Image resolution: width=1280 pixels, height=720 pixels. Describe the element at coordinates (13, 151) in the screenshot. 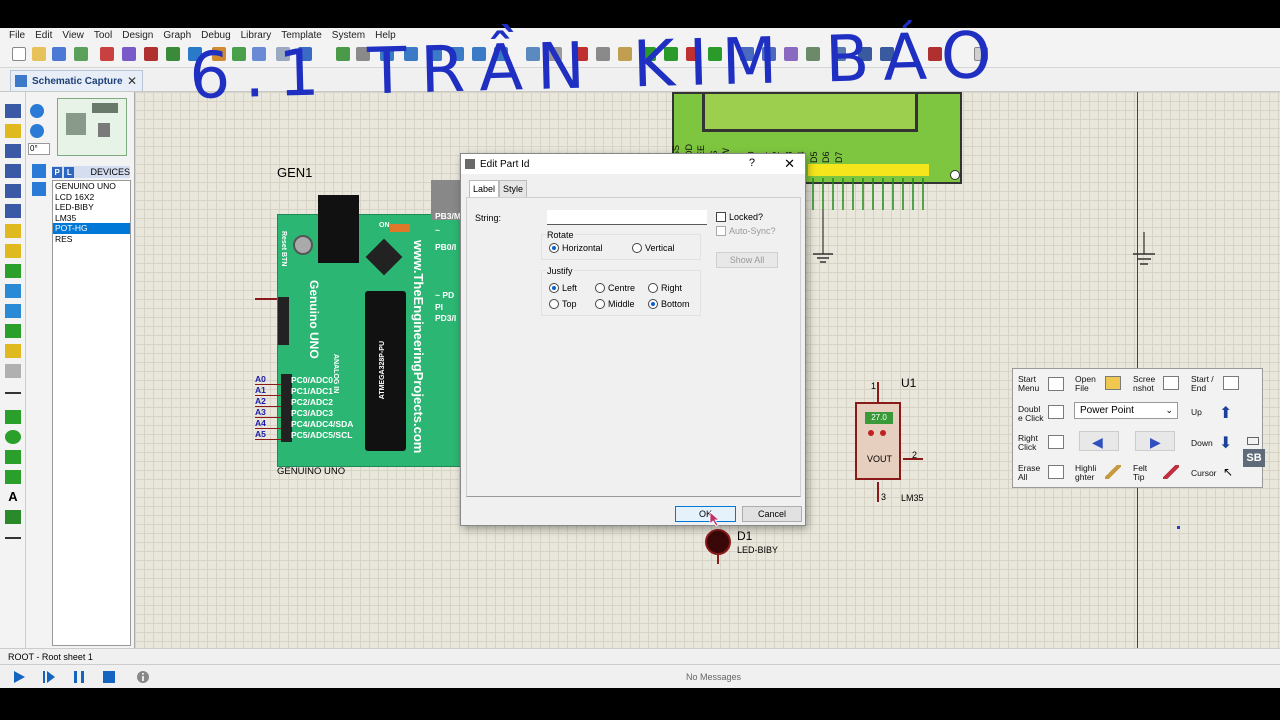

I see `junction-icon` at that location.